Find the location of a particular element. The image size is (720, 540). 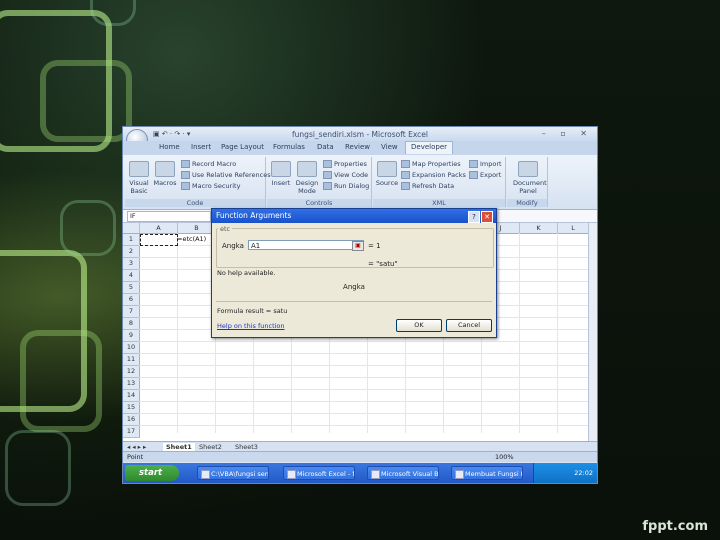

relative-references-button: Use Relative References is located at coordinates (226, 175).